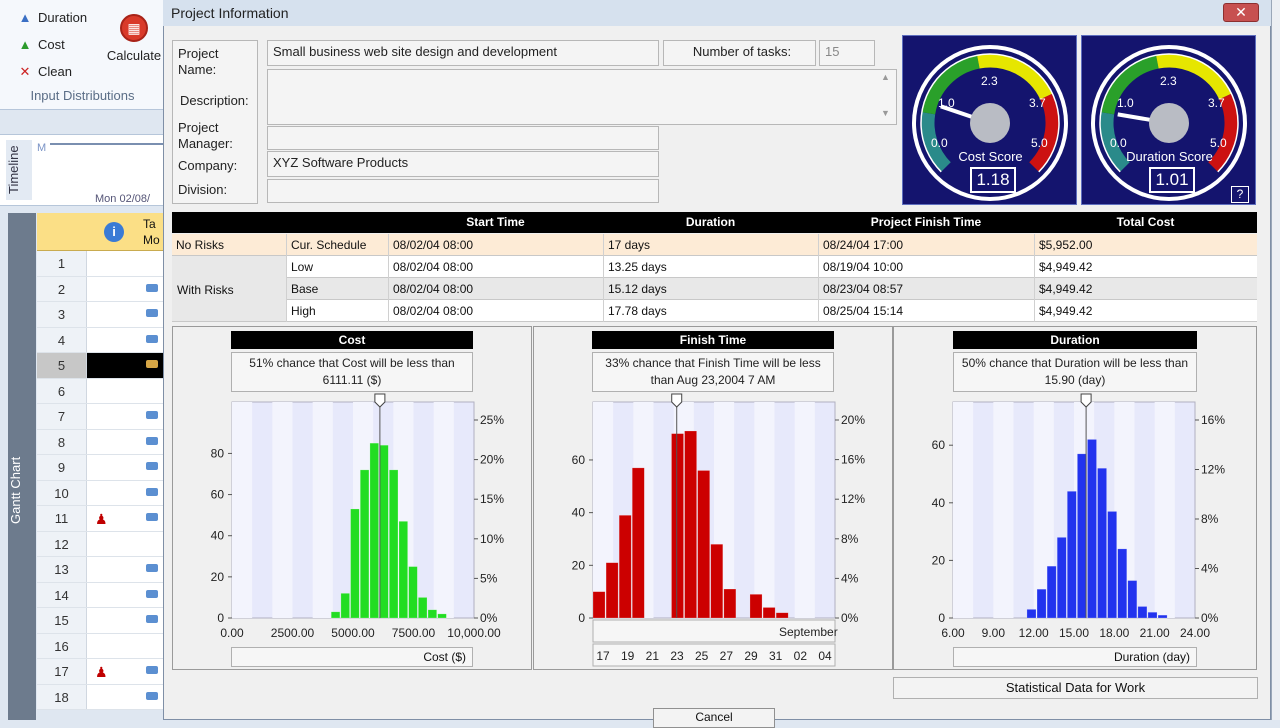 This screenshot has height=728, width=1280. Describe the element at coordinates (710, 245) in the screenshot. I see `duration-cell: 17 days` at that location.